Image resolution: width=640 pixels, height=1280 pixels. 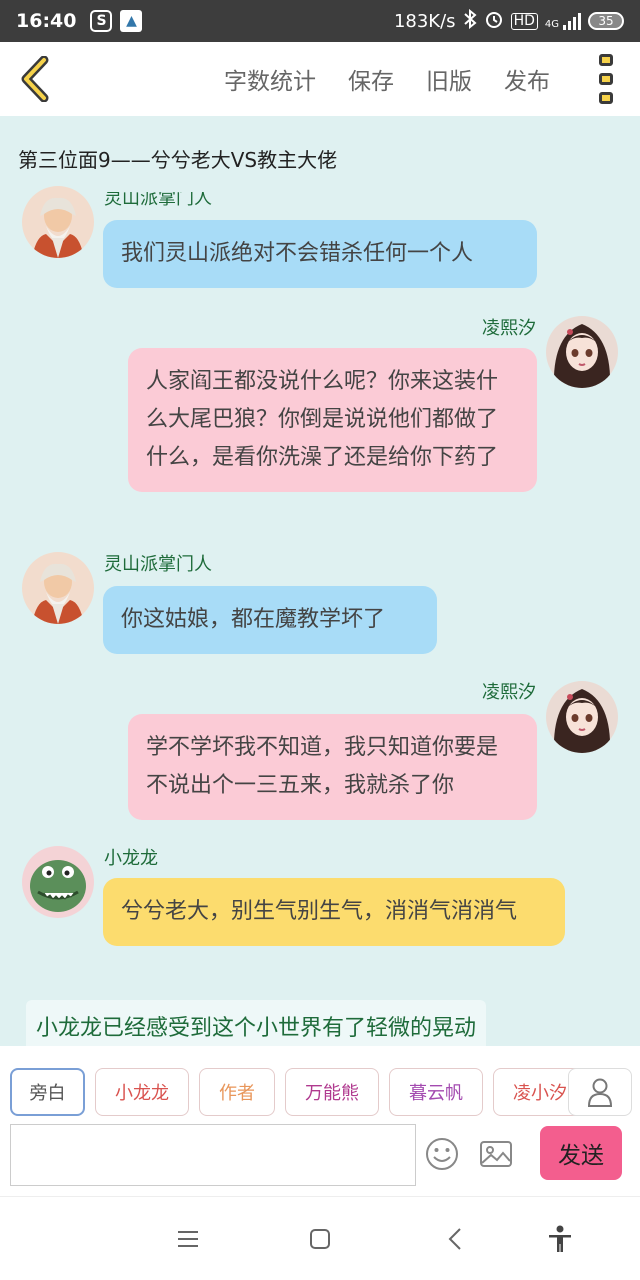 I want to click on alarm-icon, so click(x=494, y=21).